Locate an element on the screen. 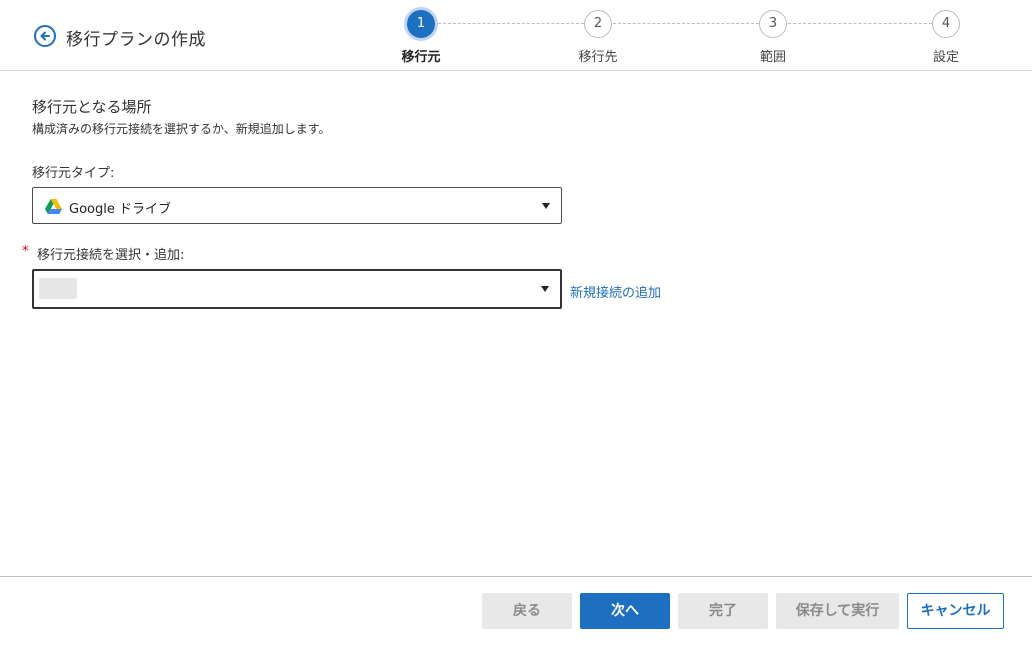 The image size is (1032, 647). next-button: 次へ is located at coordinates (625, 611).